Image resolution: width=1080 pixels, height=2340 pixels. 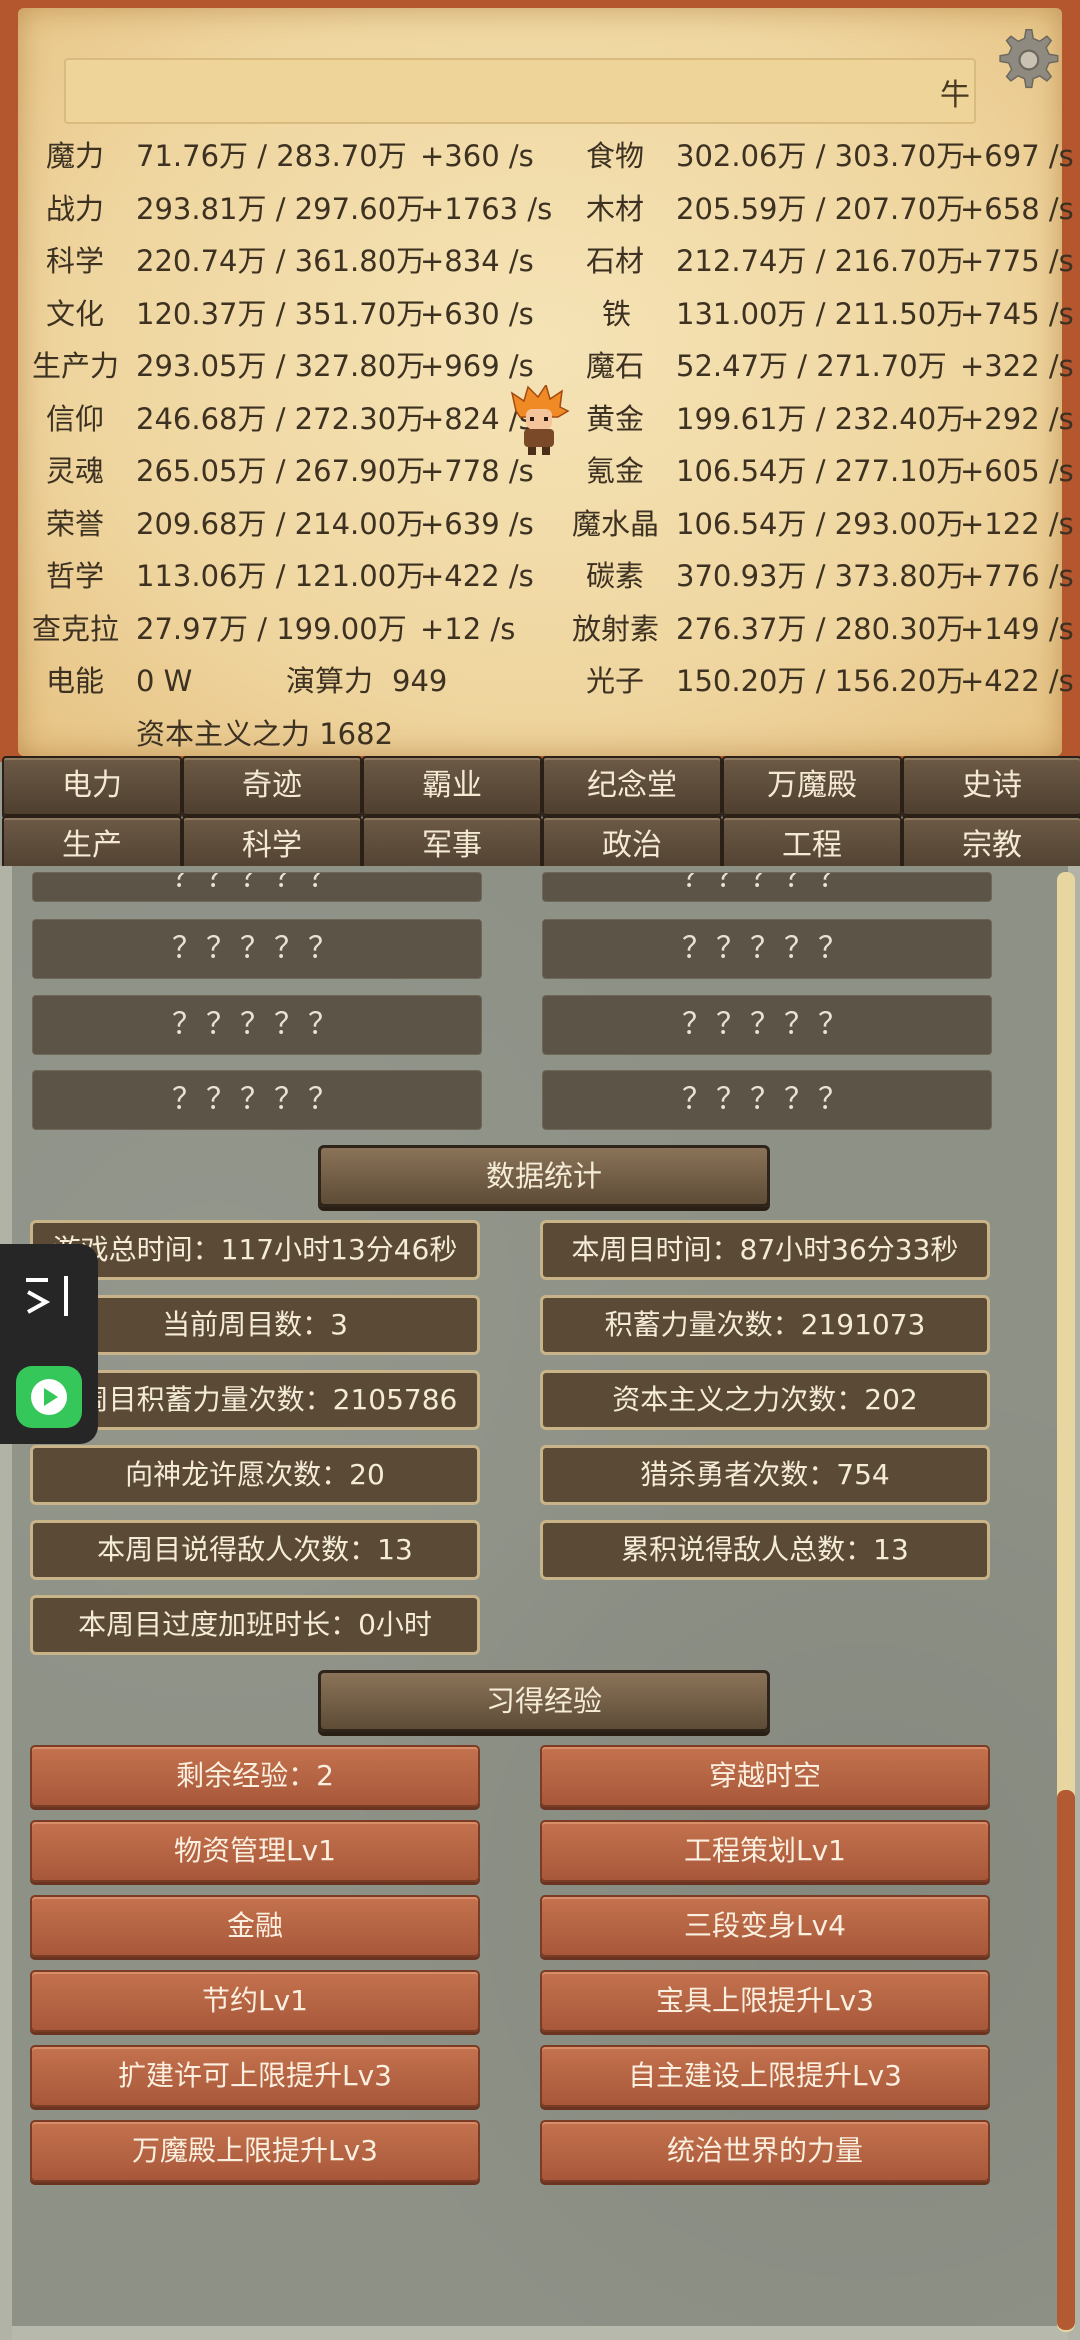 I want to click on resource-amount: 205.59万 / 207.70万, so click(x=821, y=209).